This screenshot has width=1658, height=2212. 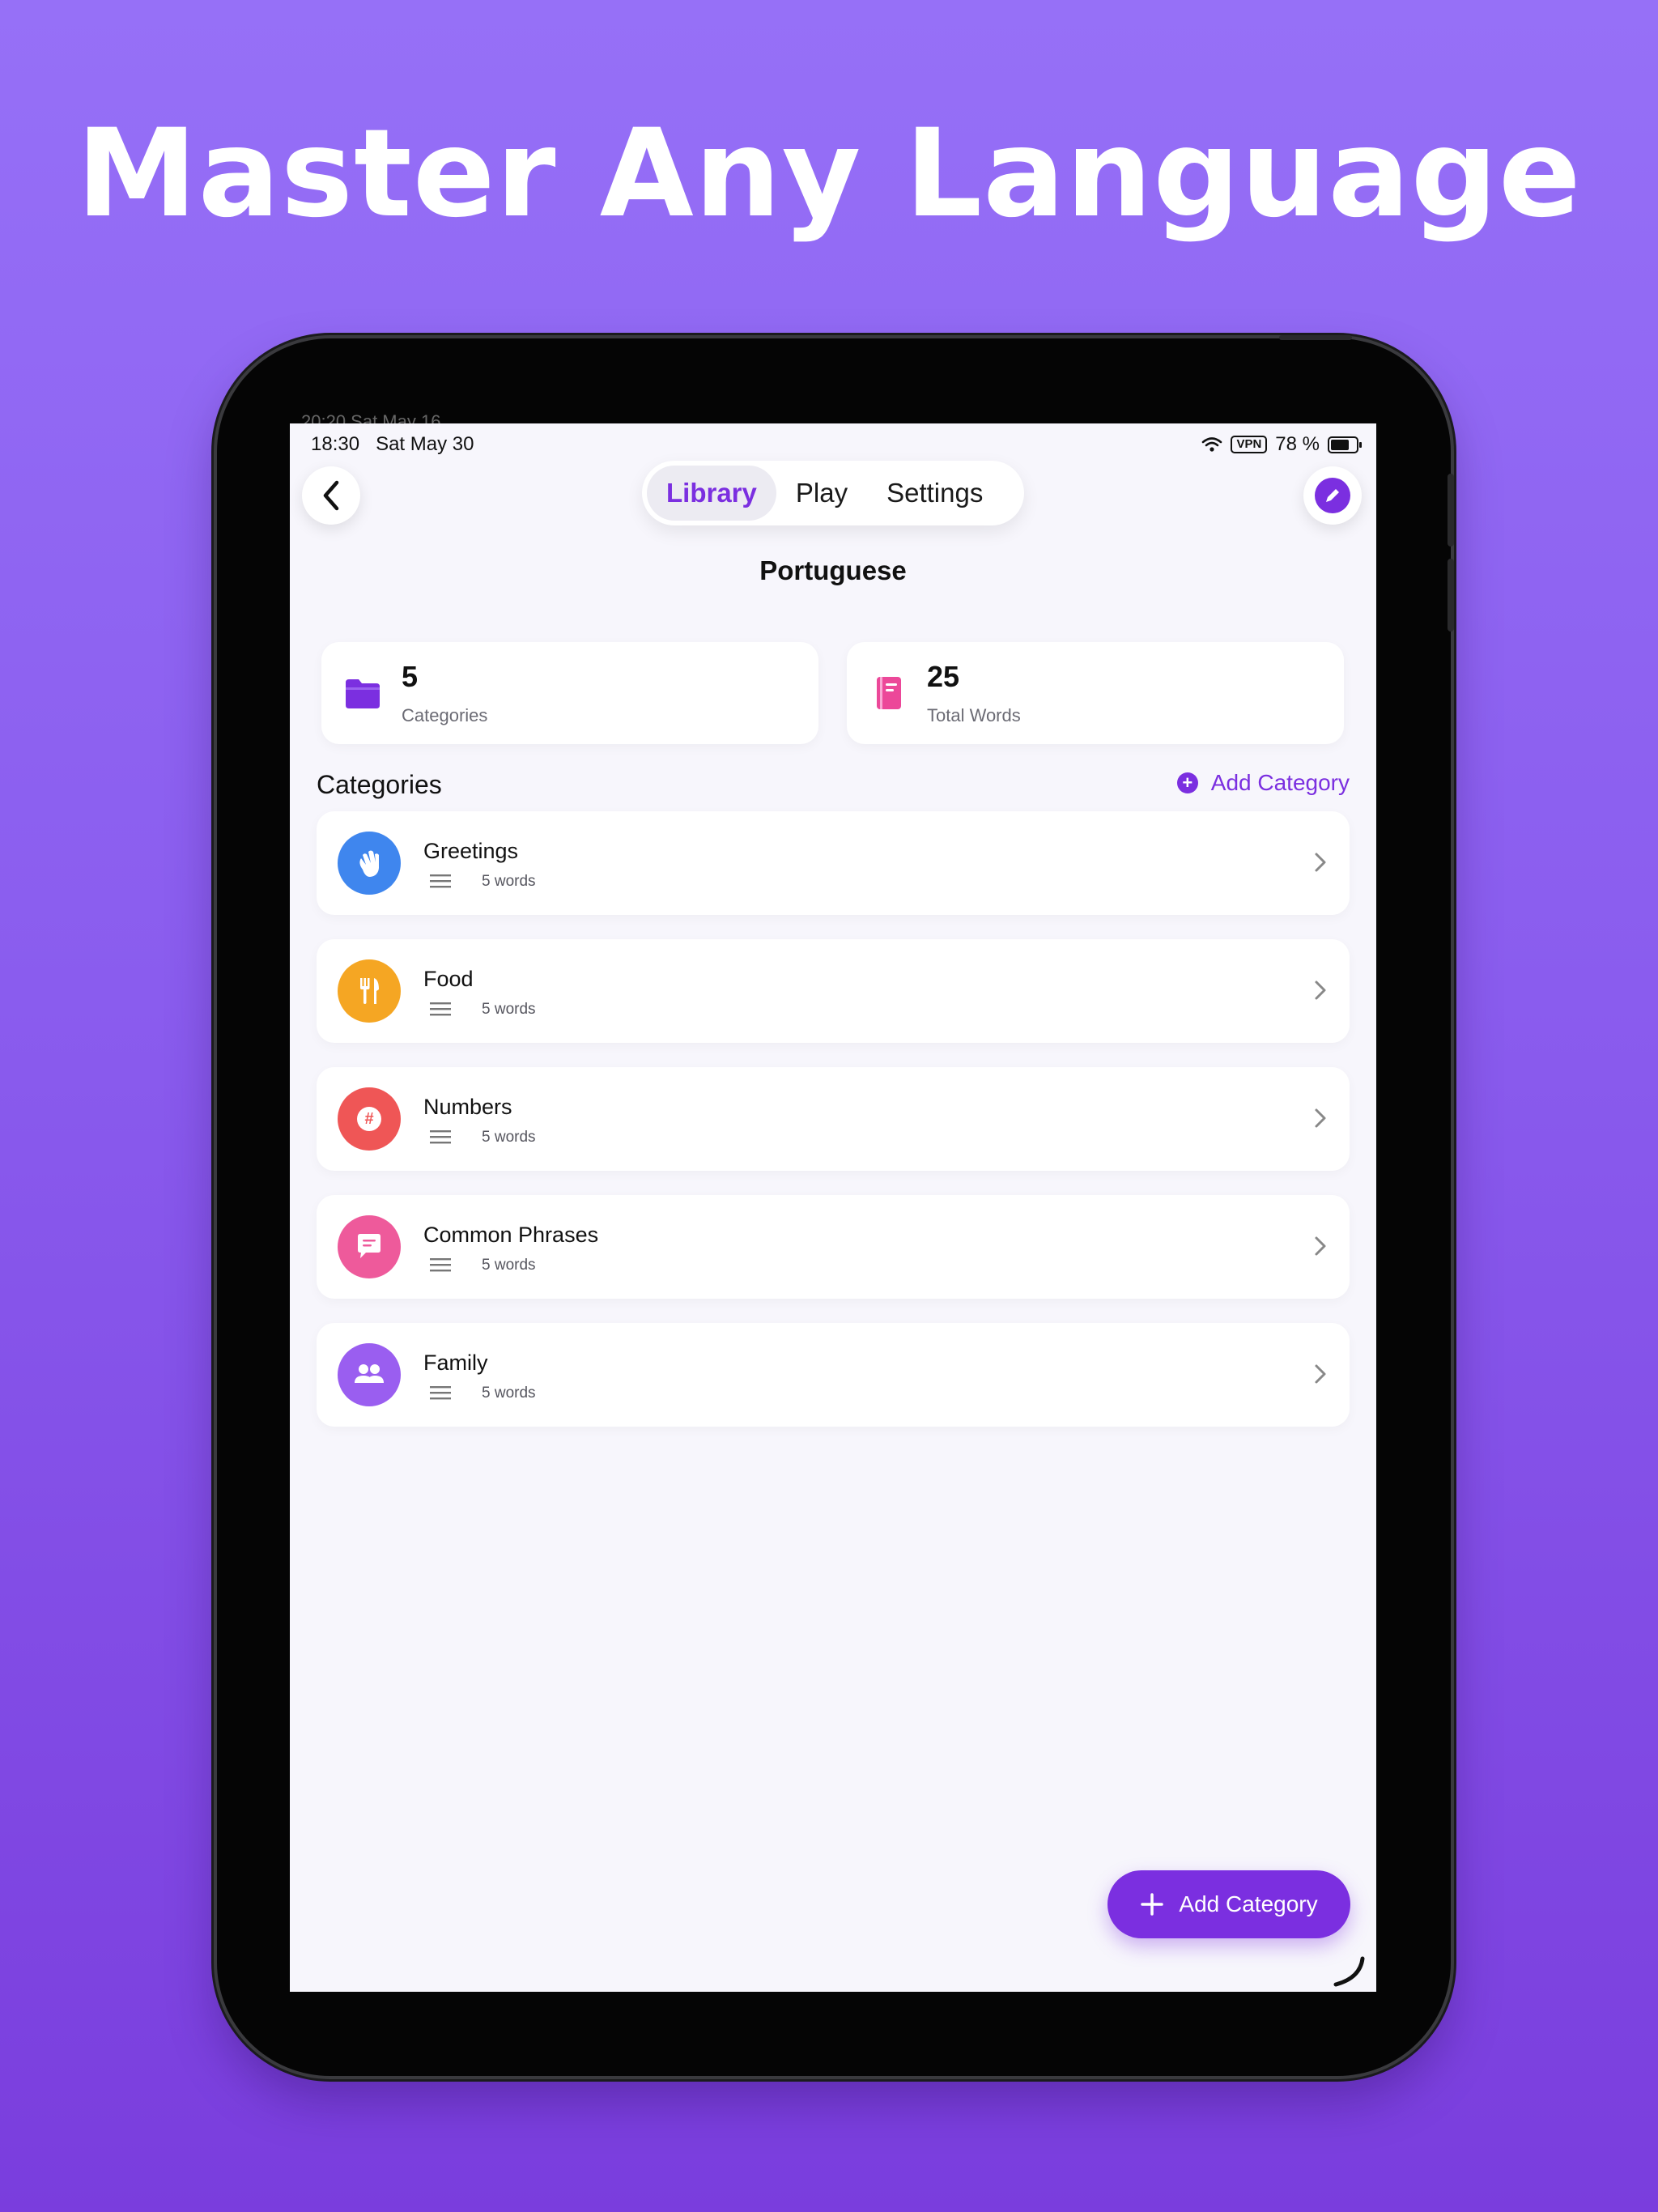 What do you see at coordinates (833, 1375) in the screenshot?
I see `category-row-family: Family 5 words` at bounding box center [833, 1375].